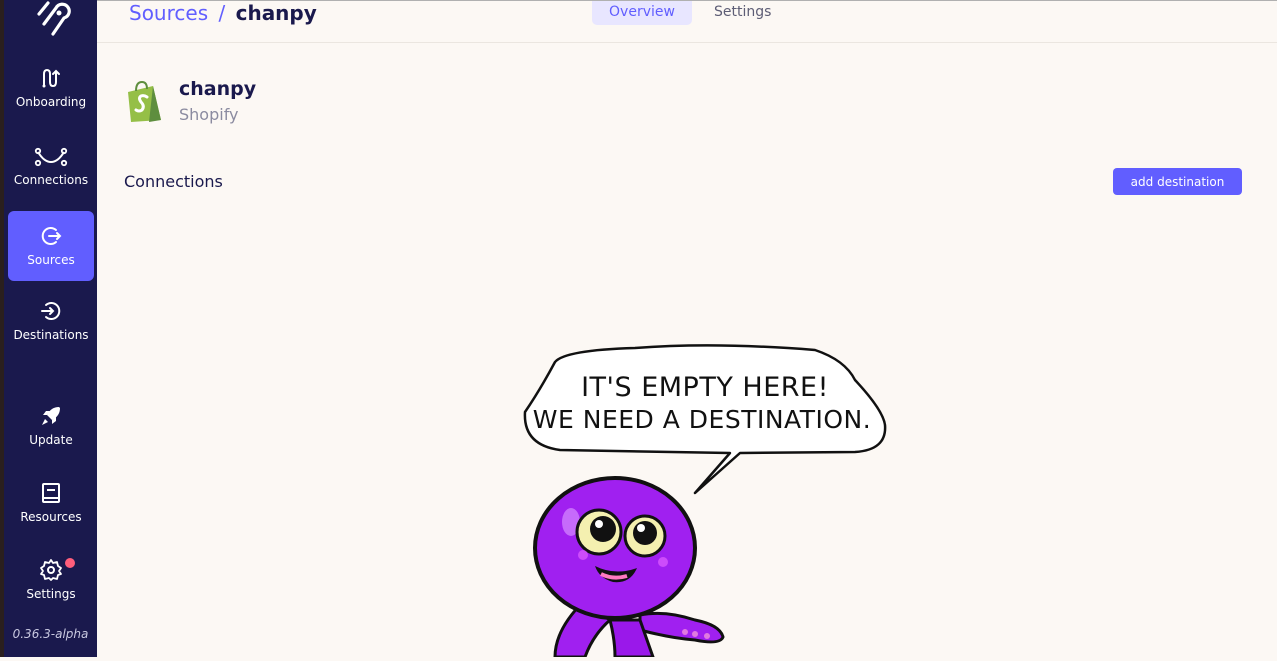 The height and width of the screenshot is (661, 1277). I want to click on breadcrumb-link-sources: Sources, so click(168, 13).